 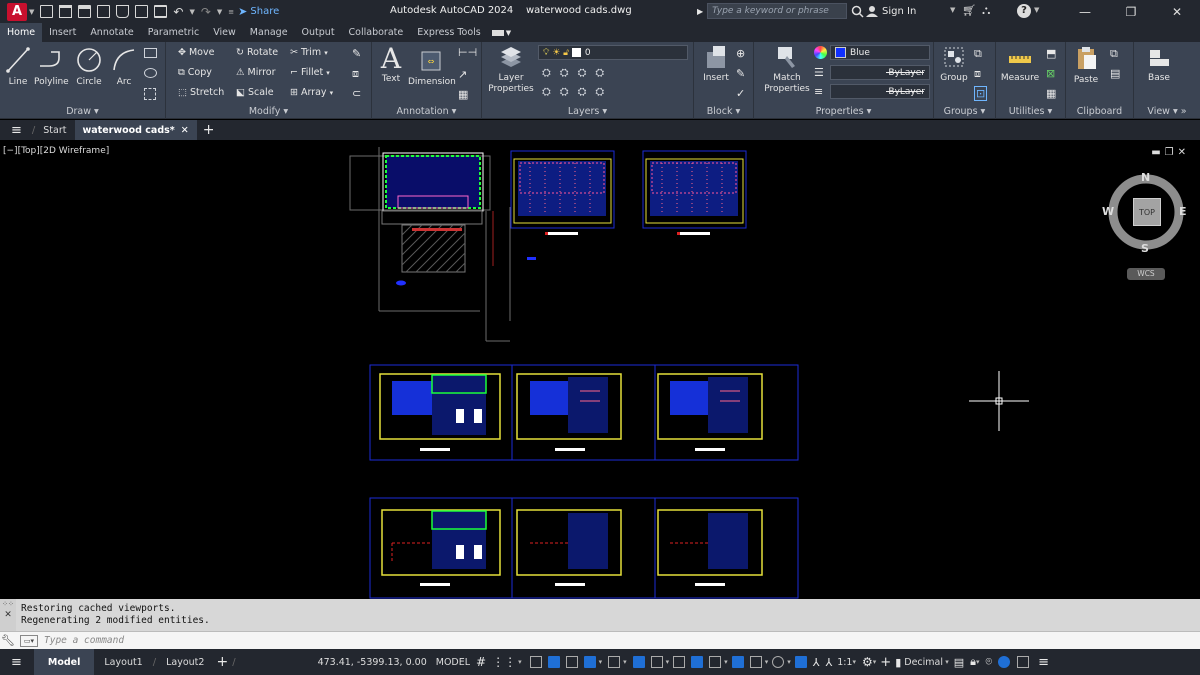 I want to click on gizmo-icon, so click(x=755, y=662).